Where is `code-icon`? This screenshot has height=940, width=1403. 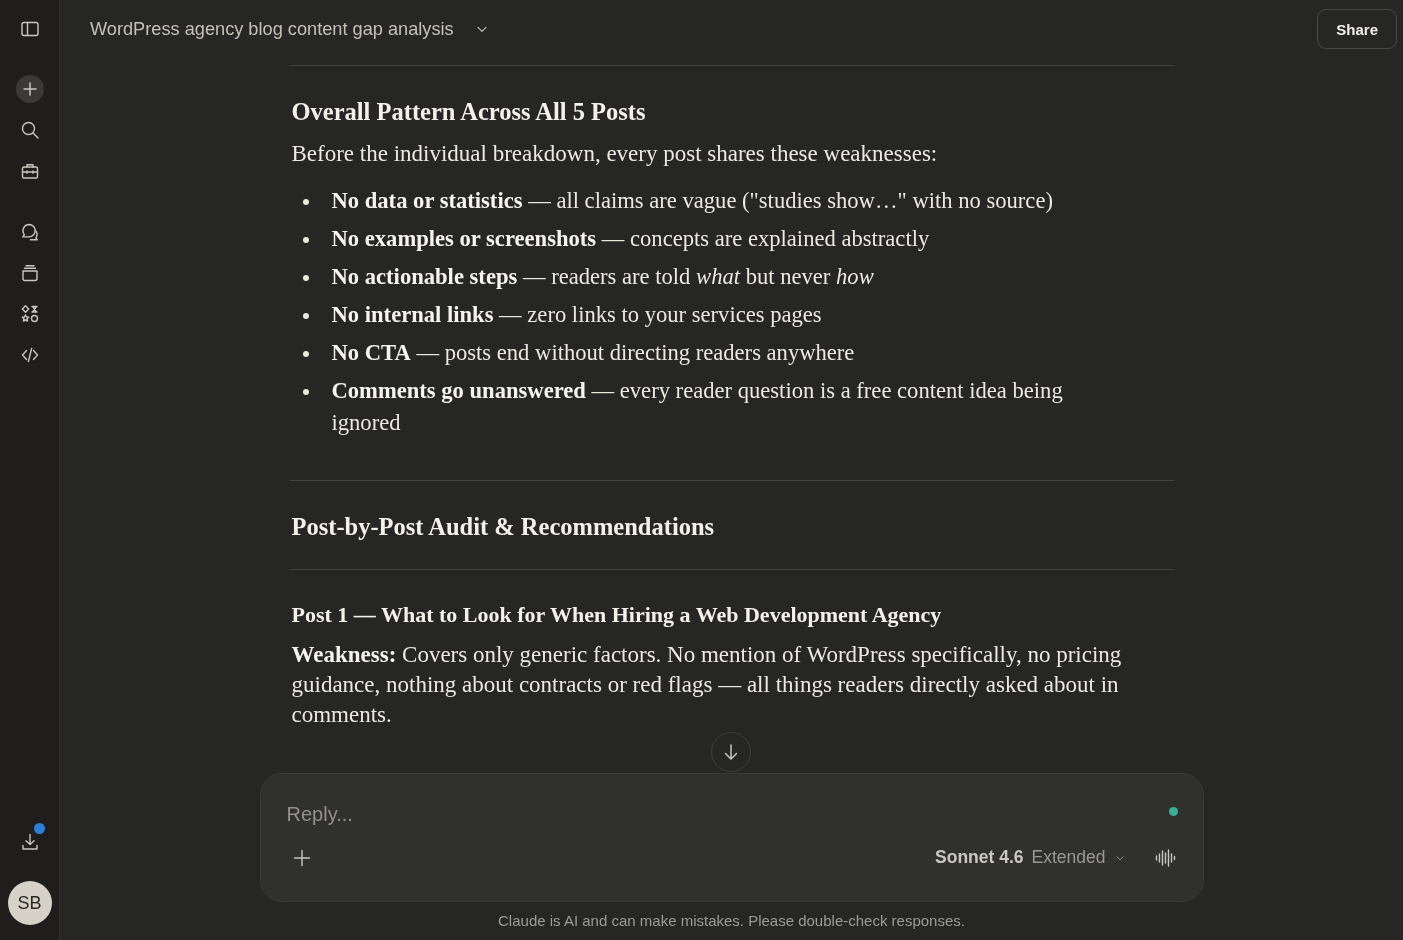
code-icon is located at coordinates (29, 355).